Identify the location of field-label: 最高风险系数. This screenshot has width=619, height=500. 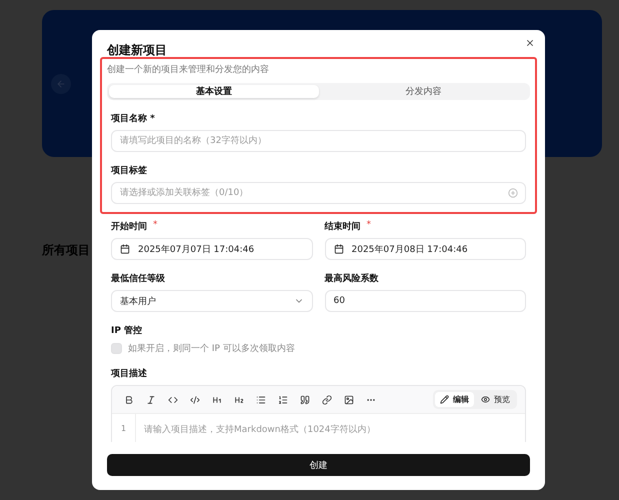
(352, 278).